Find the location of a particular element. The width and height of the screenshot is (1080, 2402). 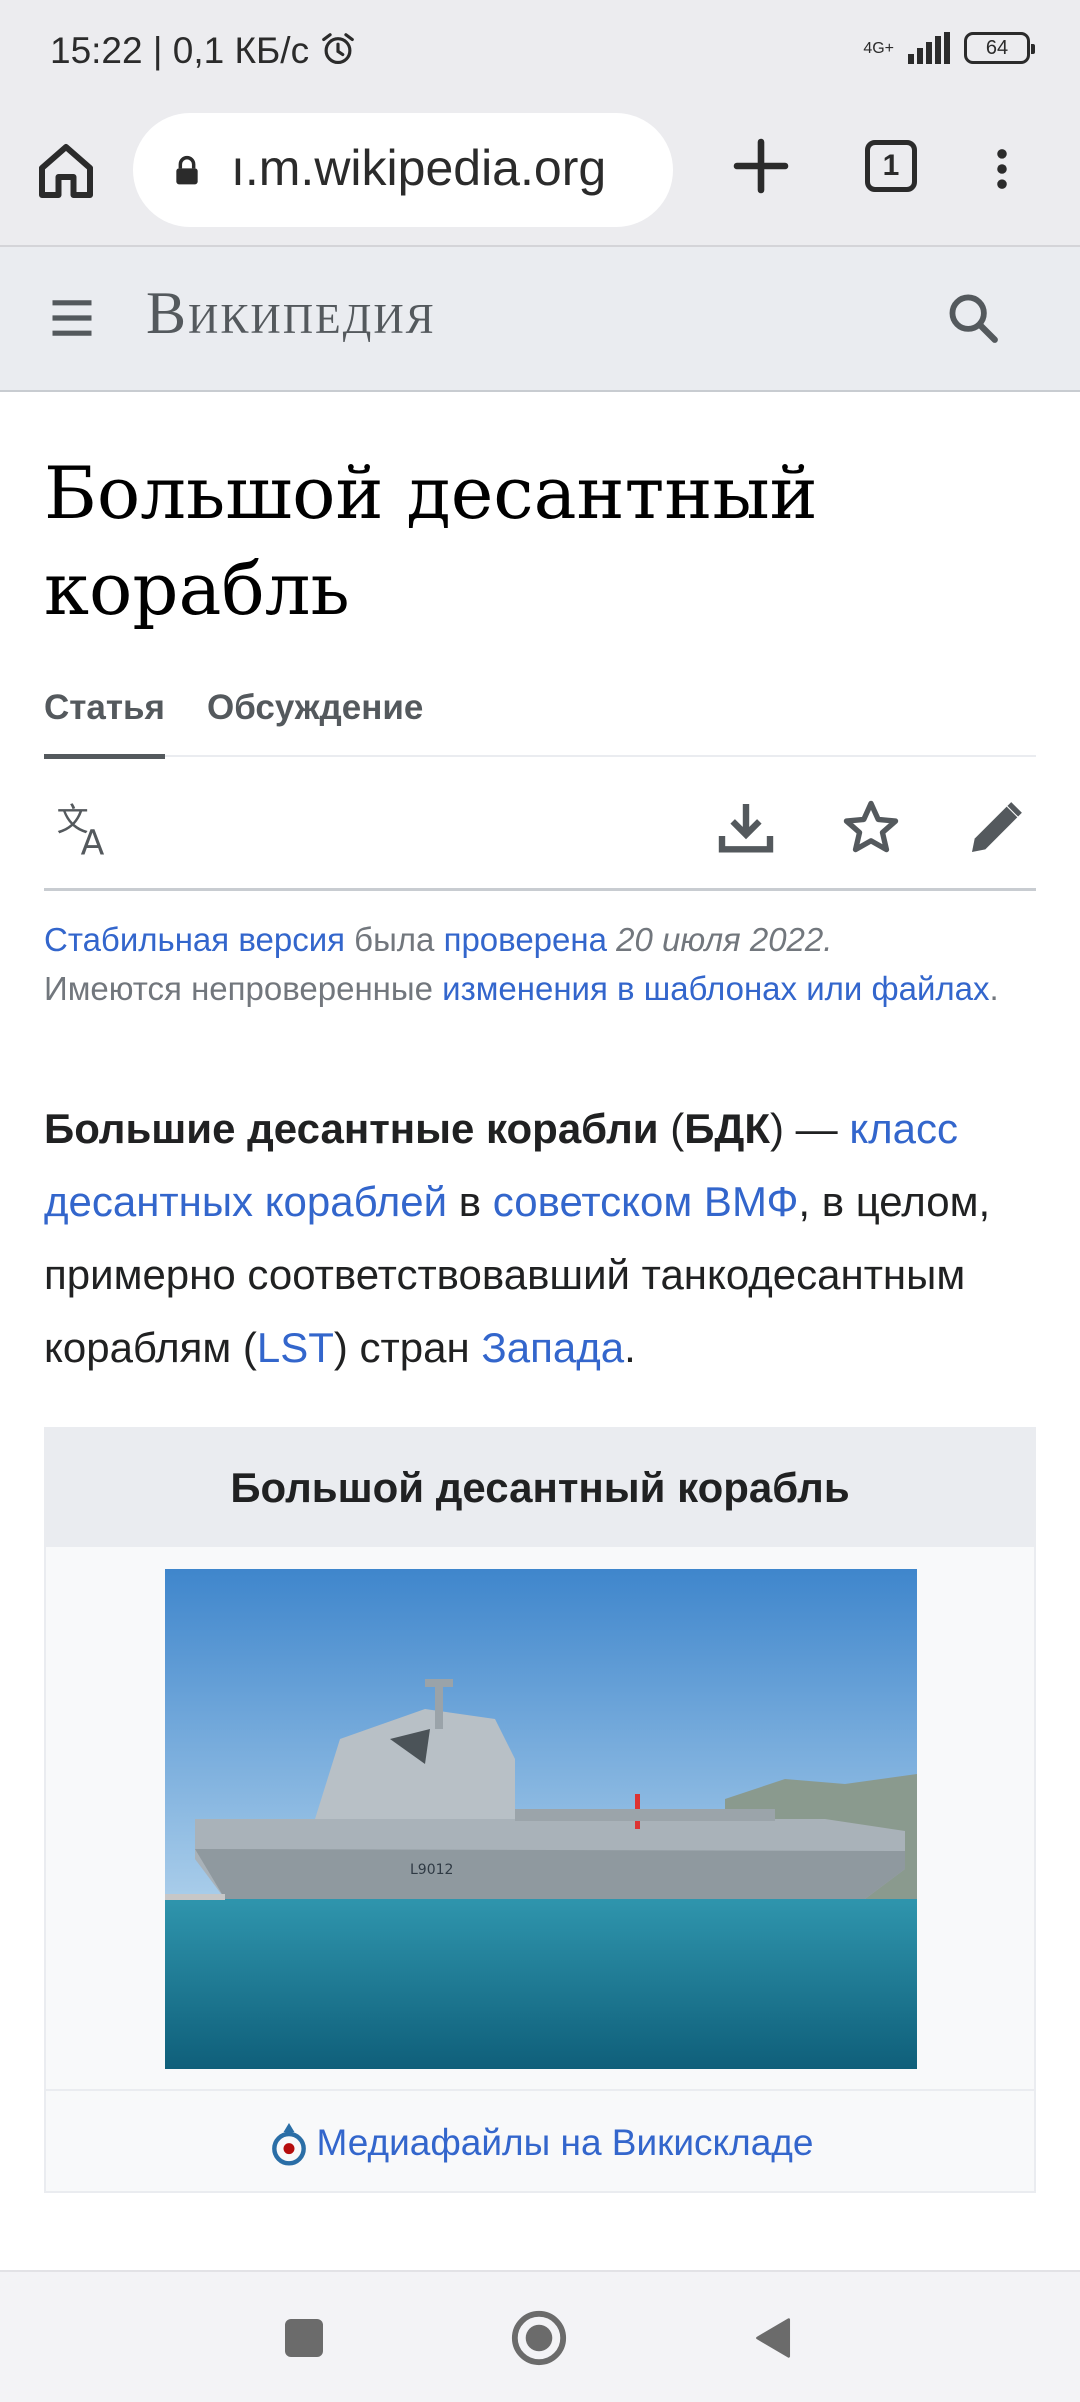

west-link: Запада is located at coordinates (552, 1347).